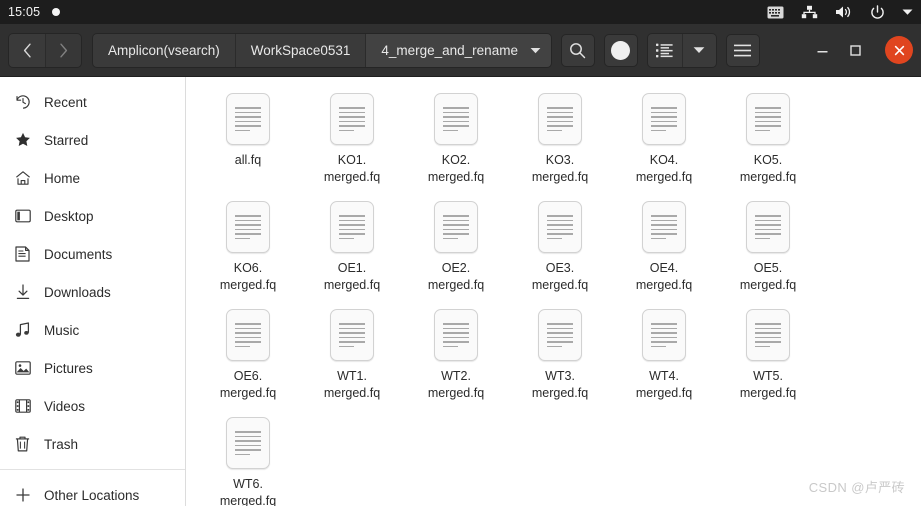  I want to click on sidebar-item-other-locations: Other Locations, so click(92, 491).